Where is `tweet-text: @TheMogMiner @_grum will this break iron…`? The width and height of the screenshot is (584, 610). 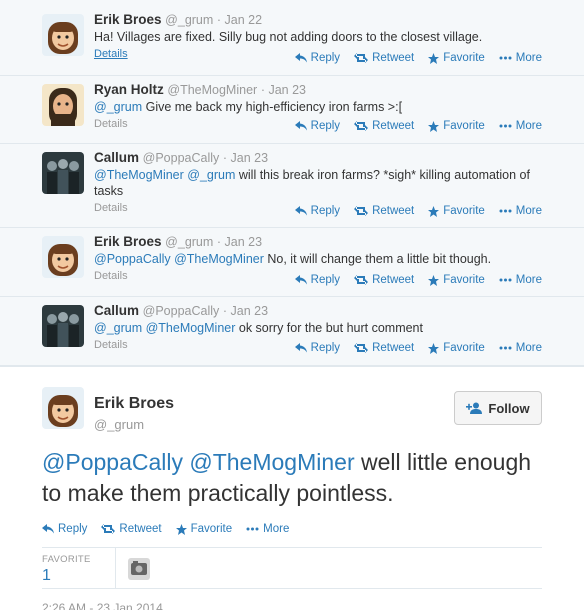 tweet-text: @TheMogMiner @_grum will this break iron… is located at coordinates (312, 183).